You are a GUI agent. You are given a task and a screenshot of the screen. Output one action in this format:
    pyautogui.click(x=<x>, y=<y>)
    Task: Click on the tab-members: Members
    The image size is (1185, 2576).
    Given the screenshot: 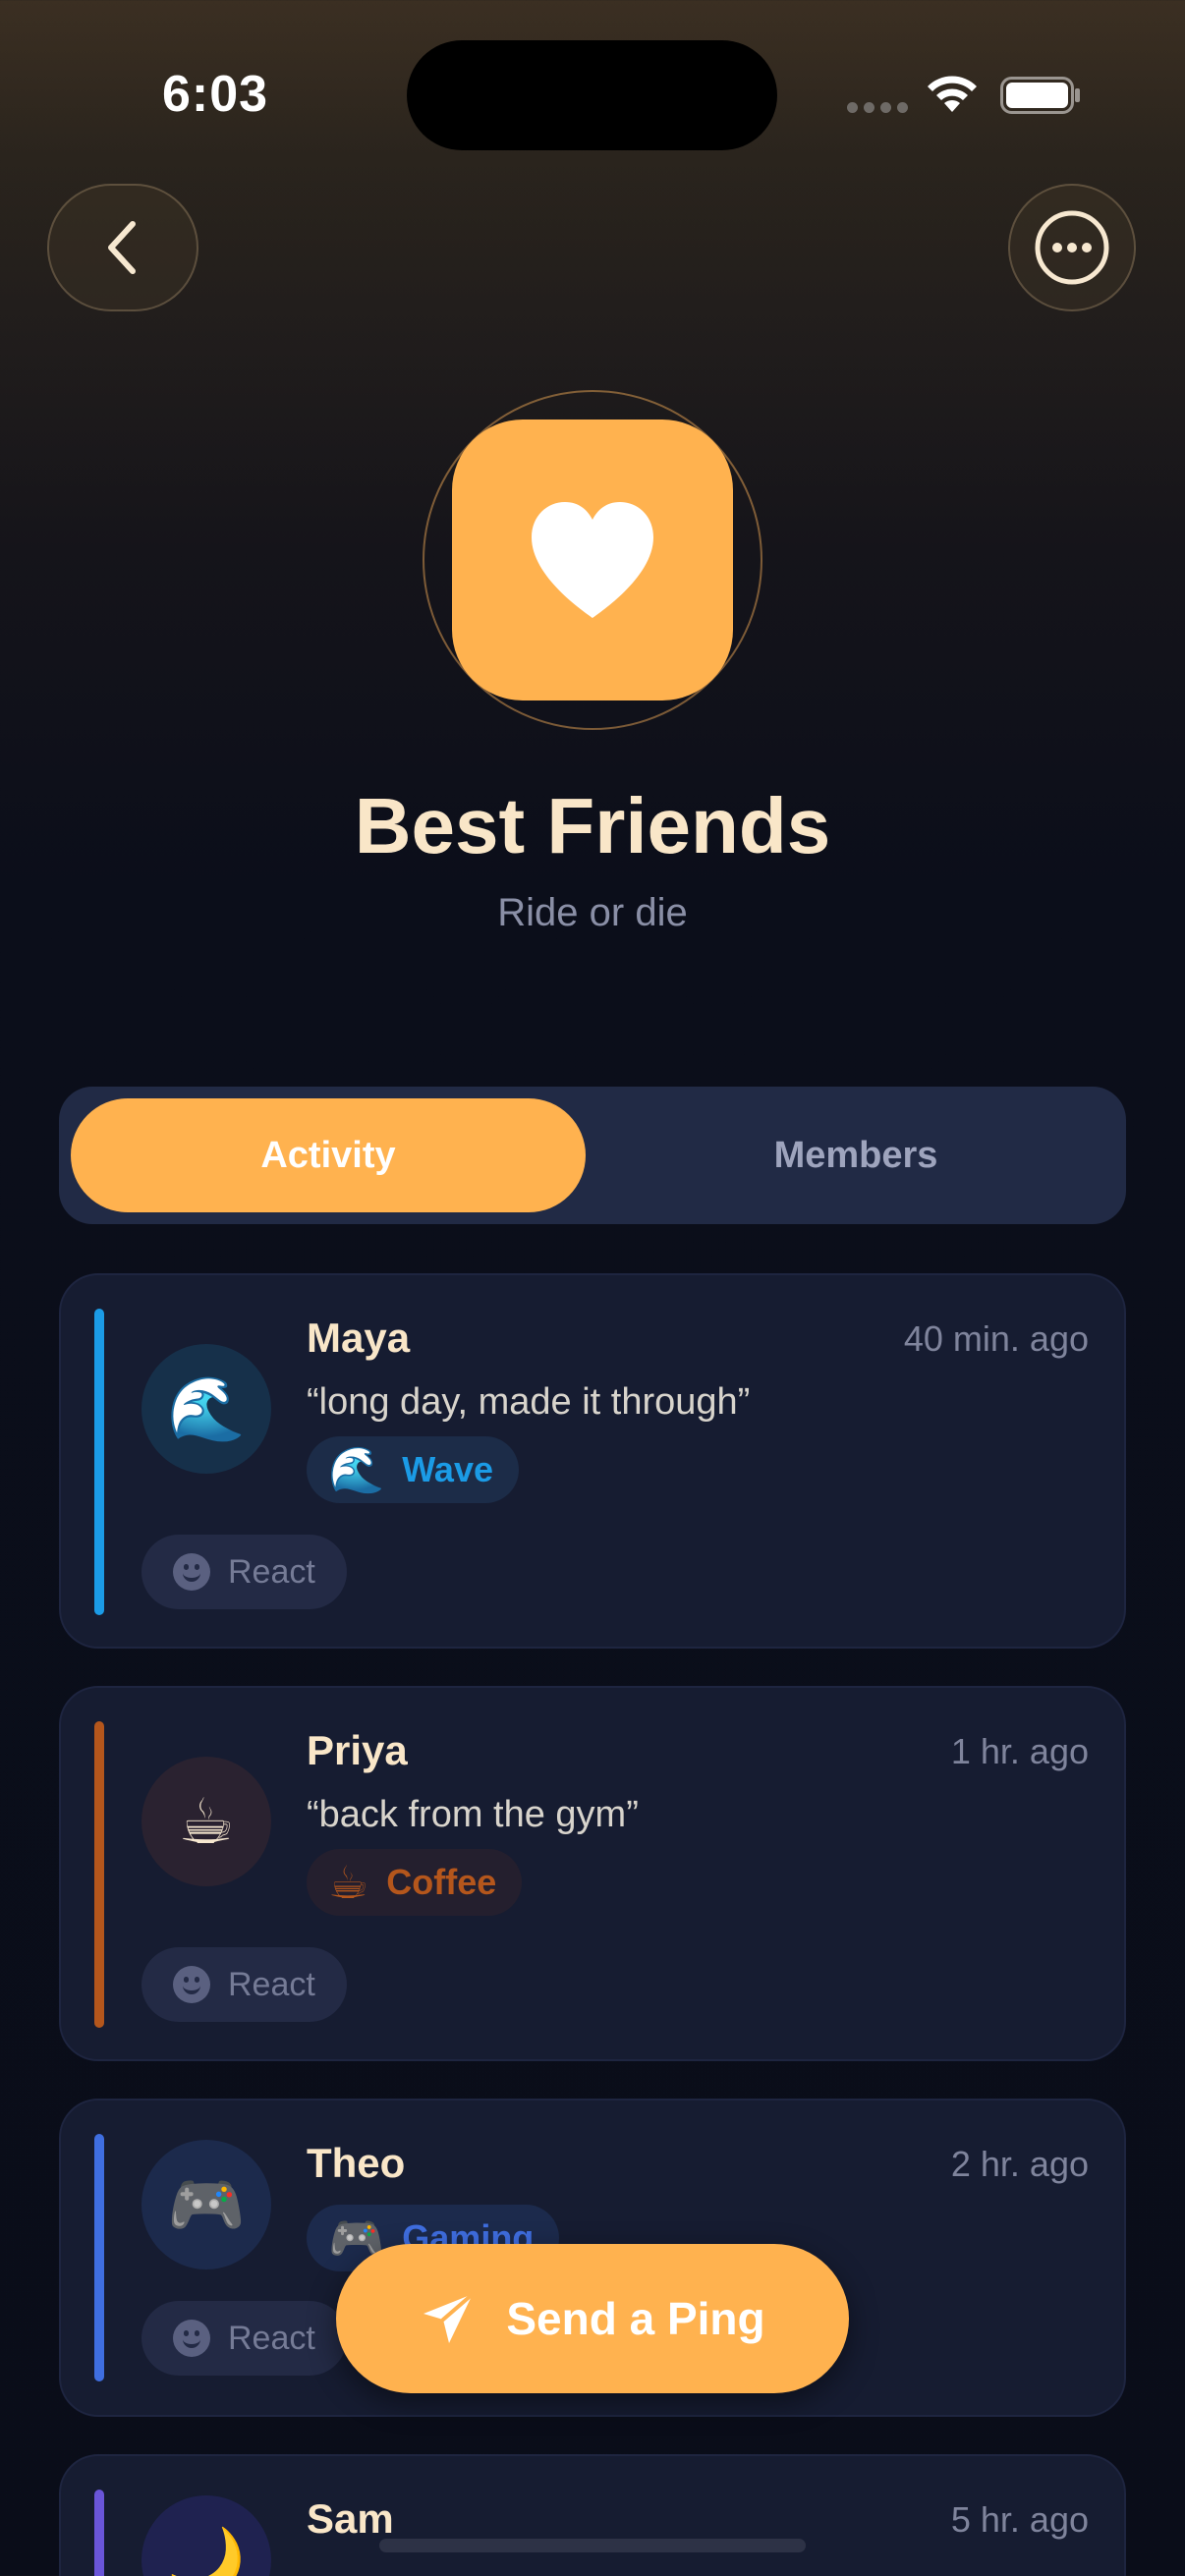 What is the action you would take?
    pyautogui.click(x=856, y=1155)
    